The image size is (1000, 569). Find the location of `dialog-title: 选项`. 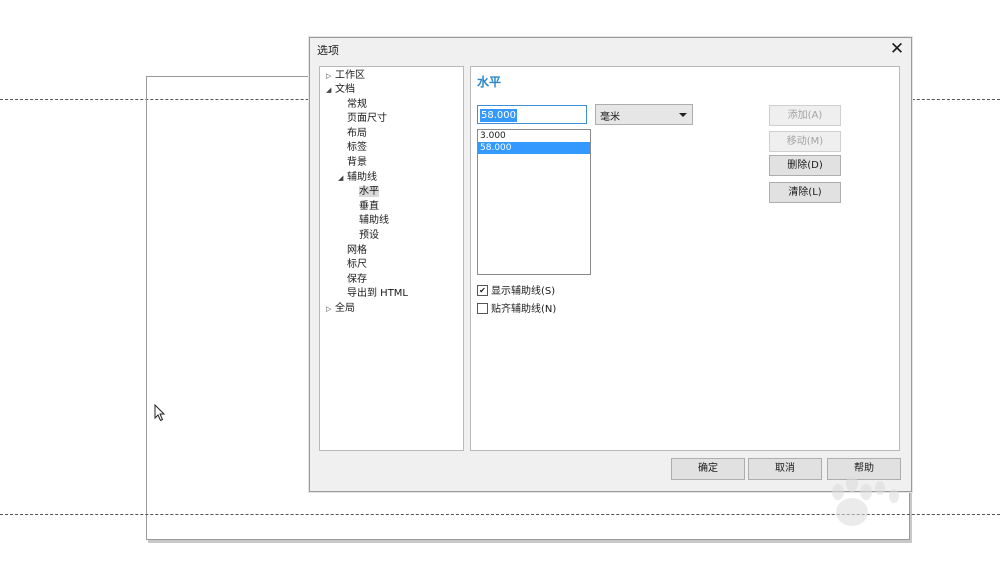

dialog-title: 选项 is located at coordinates (328, 50).